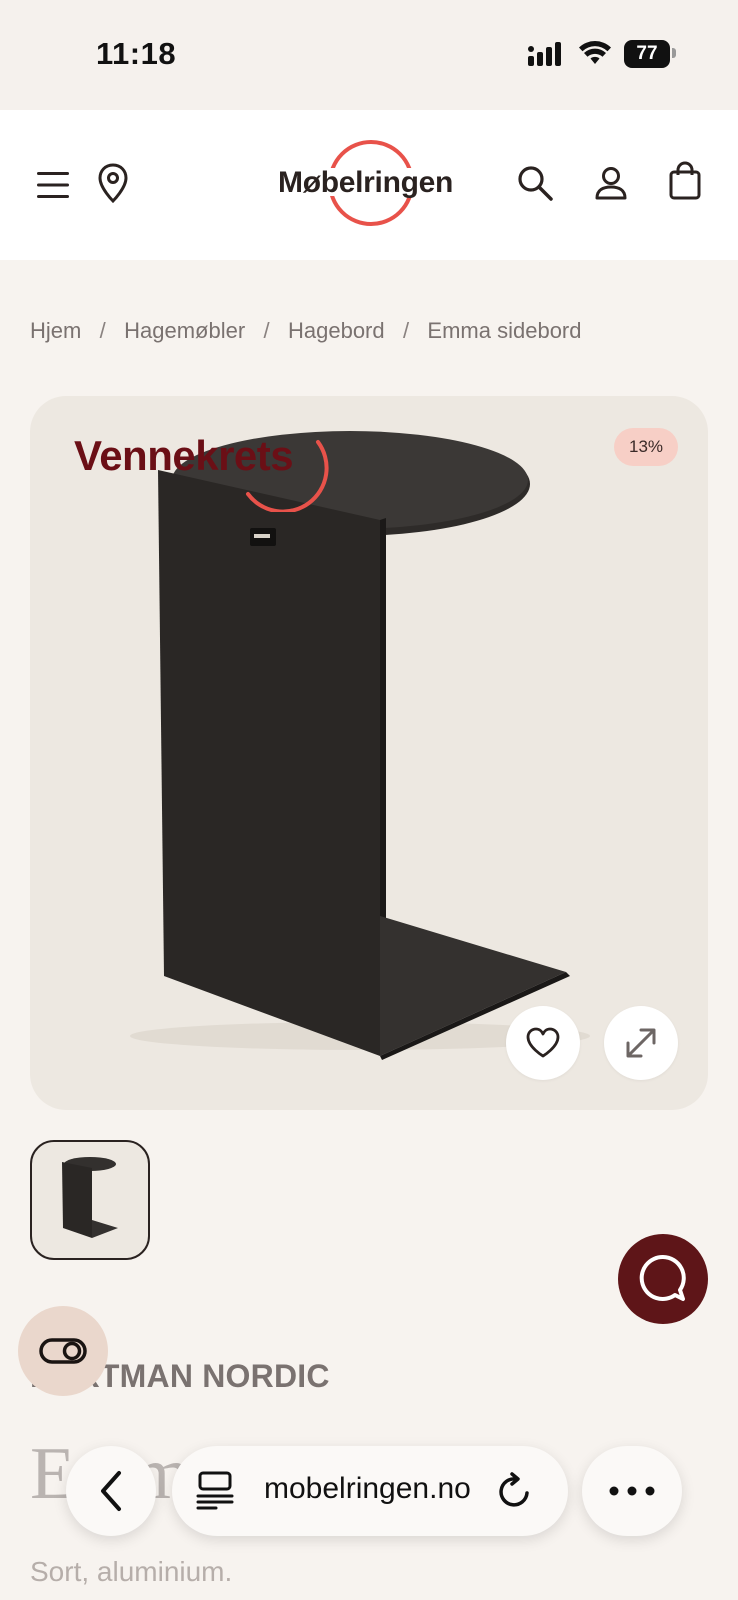 This screenshot has width=738, height=1600. Describe the element at coordinates (287, 476) in the screenshot. I see `vennekrets-arc-icon` at that location.